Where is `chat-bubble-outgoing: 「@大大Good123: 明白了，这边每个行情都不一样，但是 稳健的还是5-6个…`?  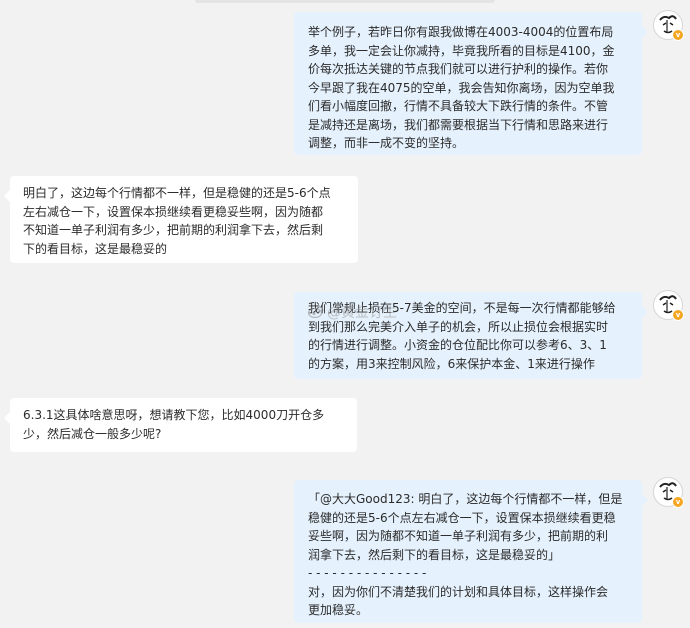
chat-bubble-outgoing: 「@大大Good123: 明白了，这边每个行情都不一样，但是 稳健的还是5-6个… is located at coordinates (471, 551).